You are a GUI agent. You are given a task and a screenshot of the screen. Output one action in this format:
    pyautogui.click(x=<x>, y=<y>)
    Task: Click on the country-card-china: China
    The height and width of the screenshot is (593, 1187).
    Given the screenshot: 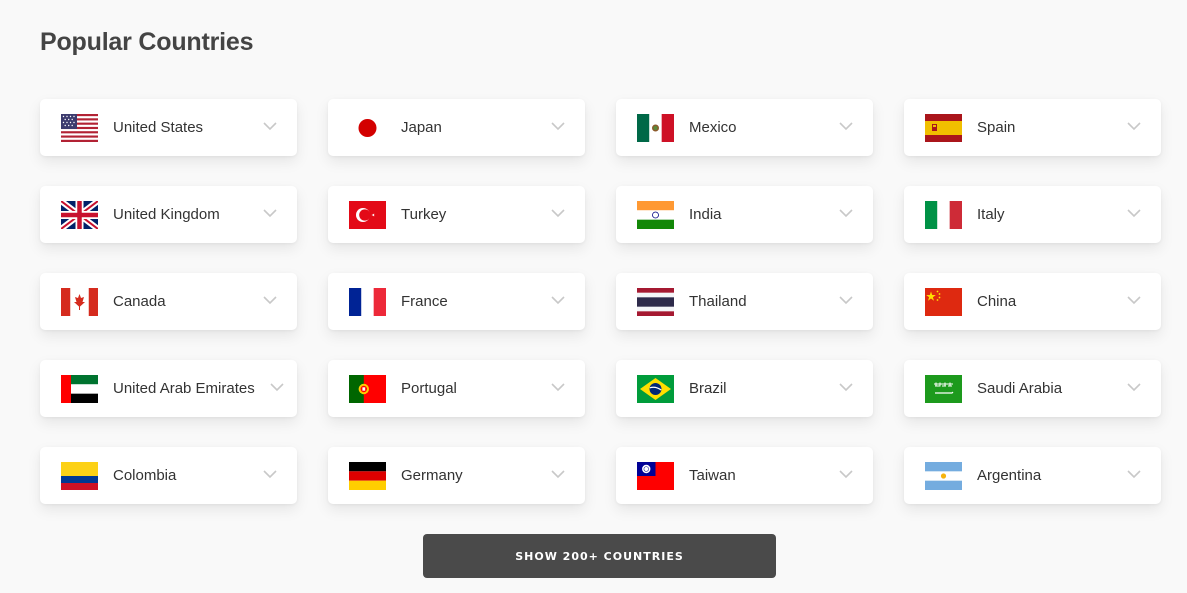 What is the action you would take?
    pyautogui.click(x=1032, y=301)
    